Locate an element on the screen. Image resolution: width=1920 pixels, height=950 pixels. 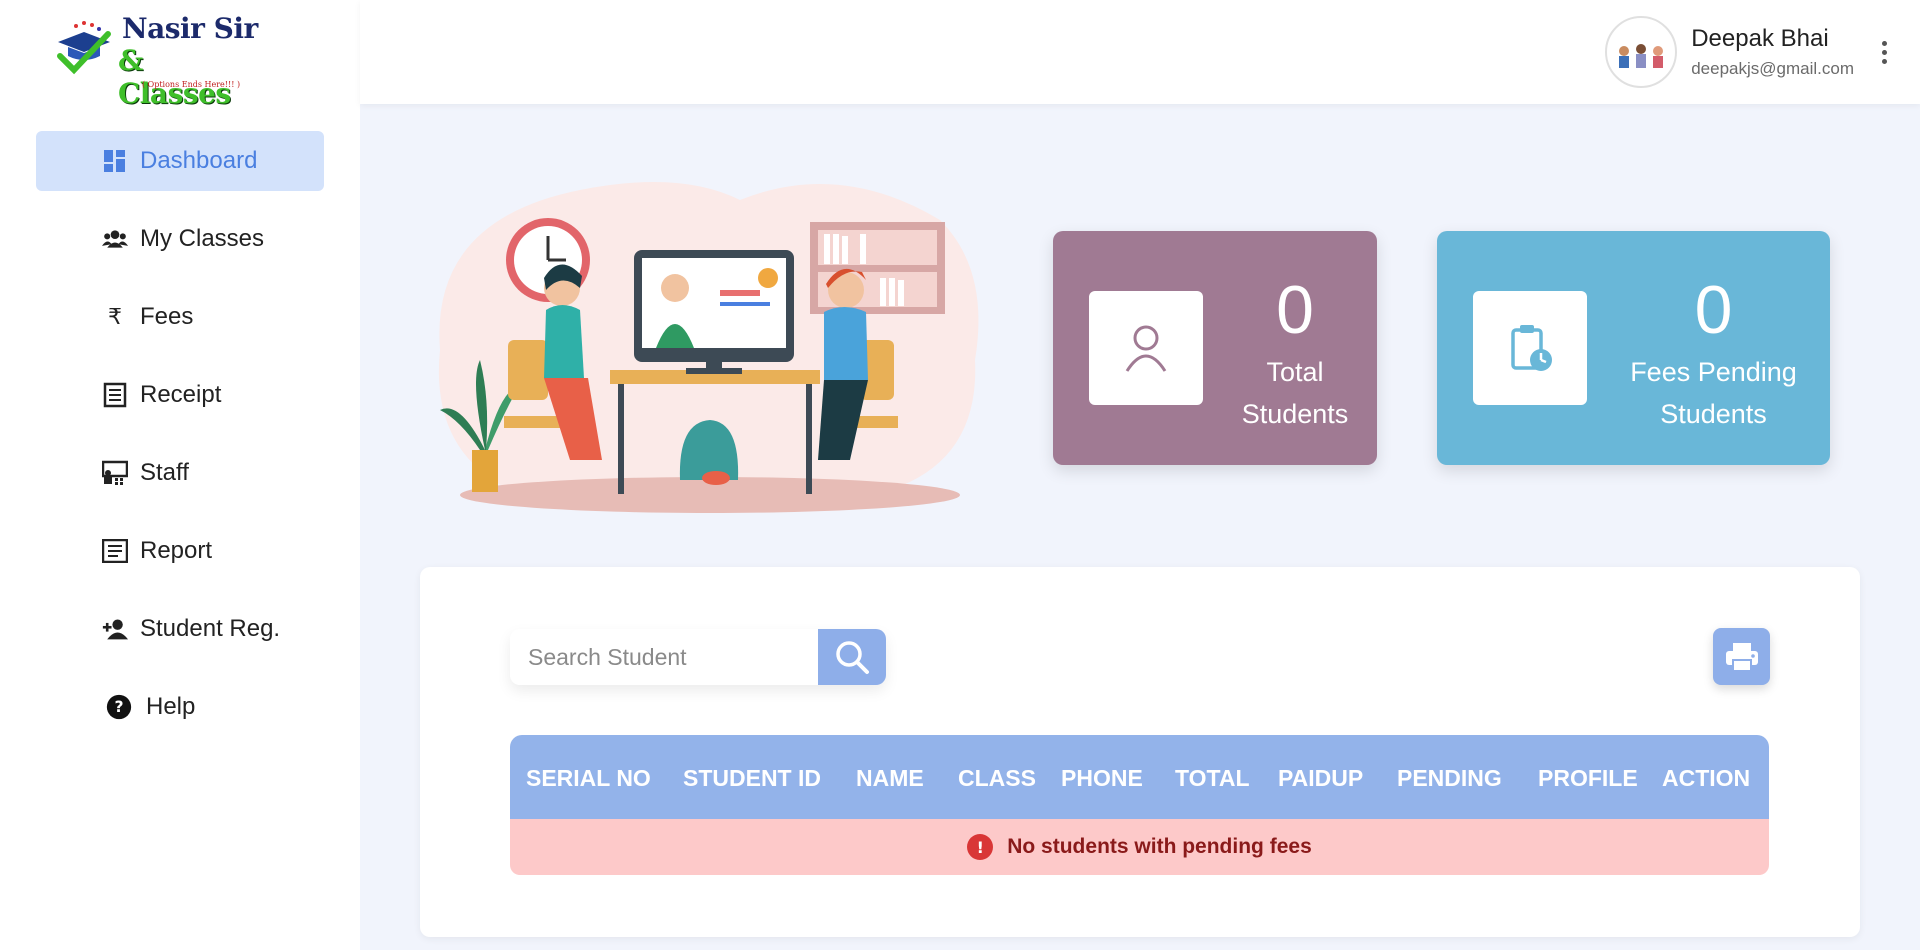
error-icon: ! is located at coordinates (980, 847).